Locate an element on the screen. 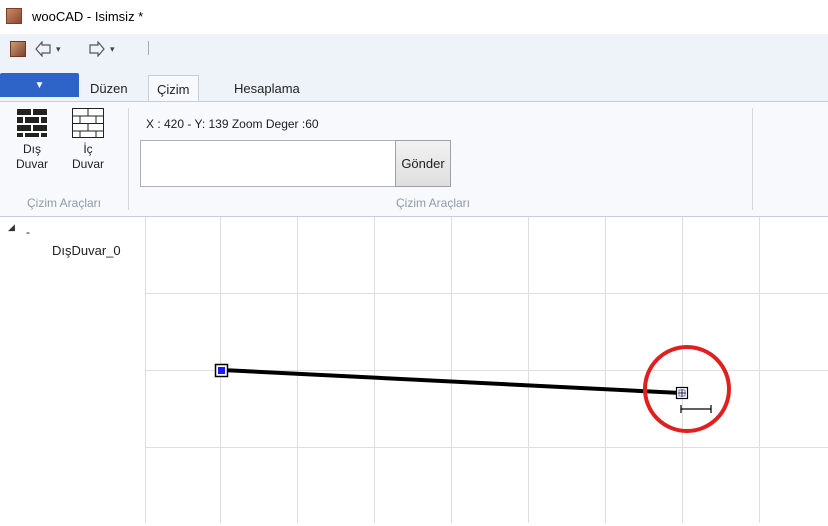  dimension-marker is located at coordinates (696, 409).